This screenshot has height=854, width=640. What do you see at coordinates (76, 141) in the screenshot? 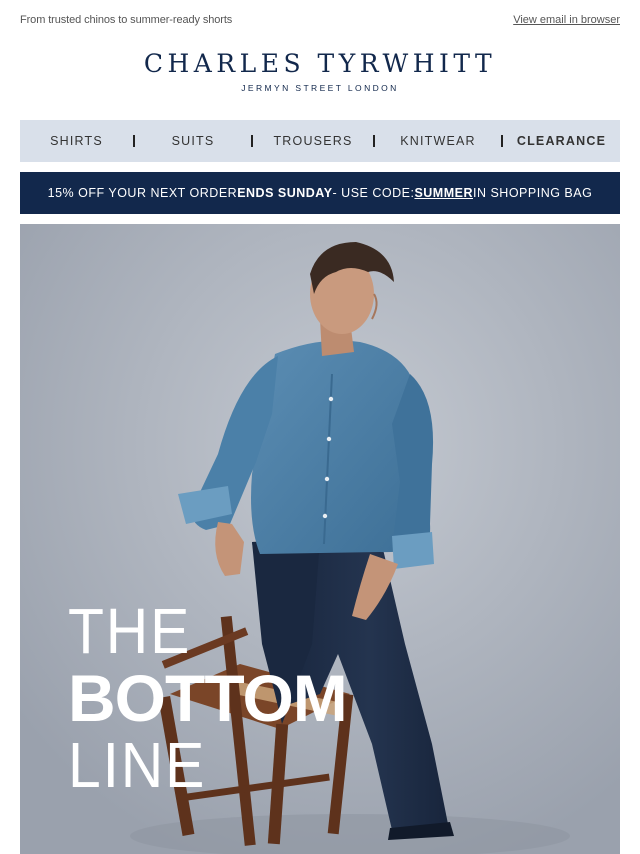
I see `nav-item-shirts: SHIRTS` at bounding box center [76, 141].